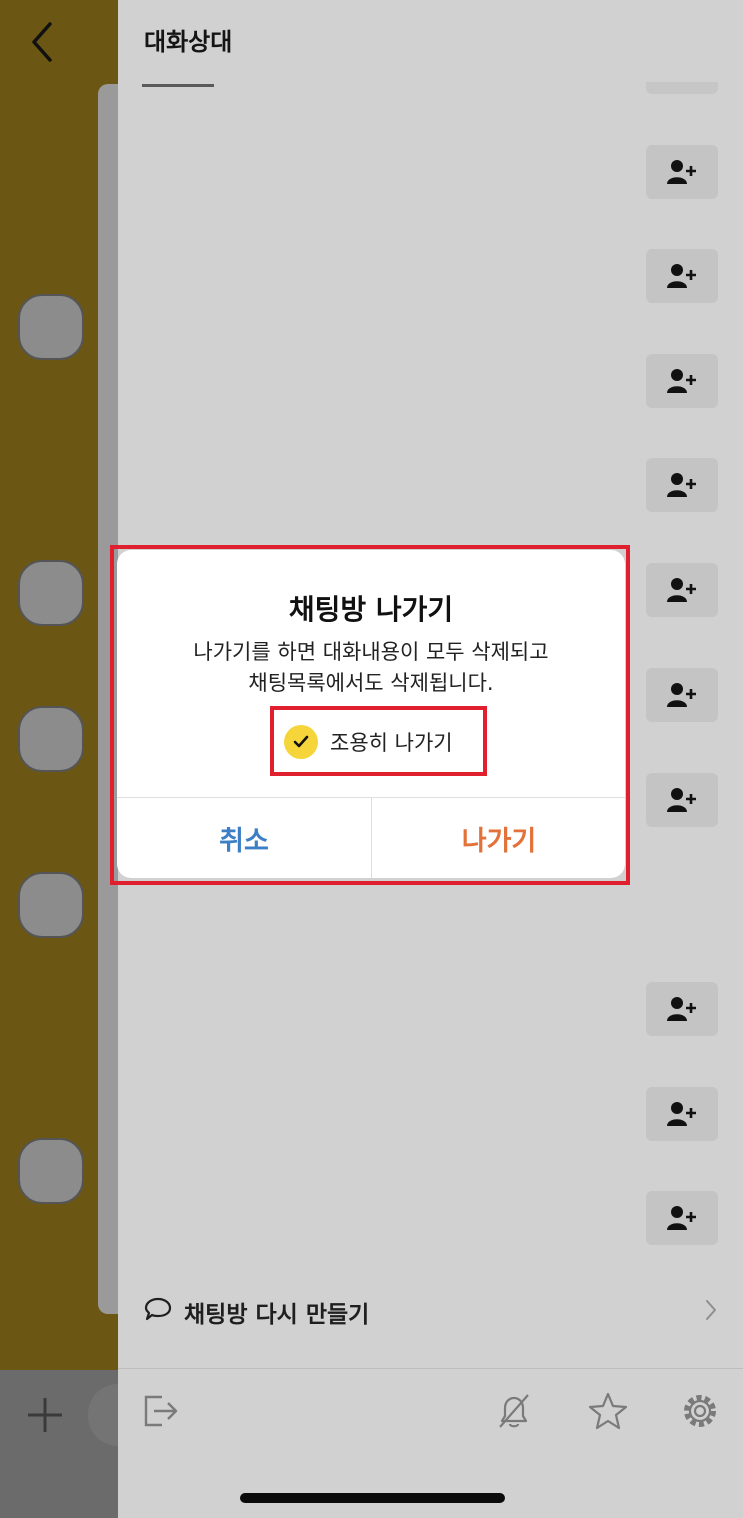 The height and width of the screenshot is (1518, 743). I want to click on cancel-button: 취소, so click(244, 838).